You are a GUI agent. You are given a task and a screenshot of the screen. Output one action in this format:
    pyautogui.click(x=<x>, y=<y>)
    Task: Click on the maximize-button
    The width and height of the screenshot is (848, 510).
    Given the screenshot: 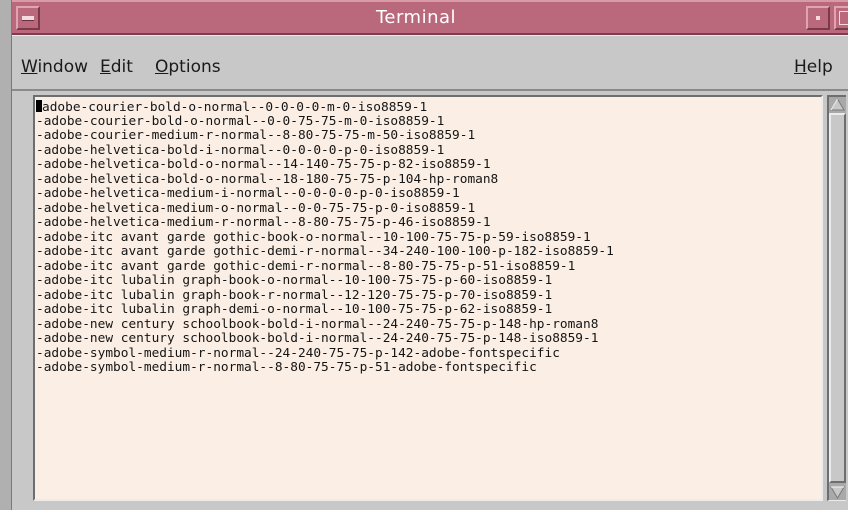 What is the action you would take?
    pyautogui.click(x=841, y=18)
    